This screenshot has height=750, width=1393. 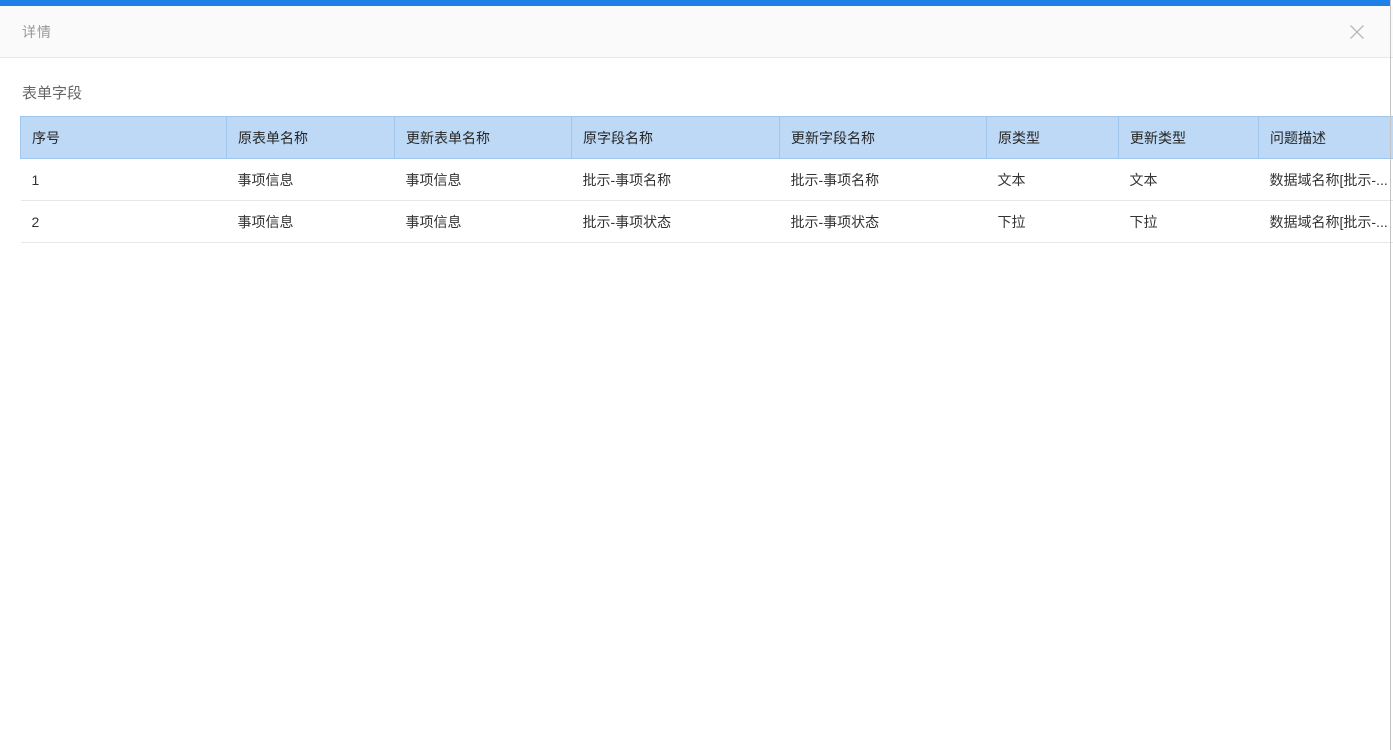 I want to click on column-header-updated-form-name: 更新表单名称, so click(x=483, y=137).